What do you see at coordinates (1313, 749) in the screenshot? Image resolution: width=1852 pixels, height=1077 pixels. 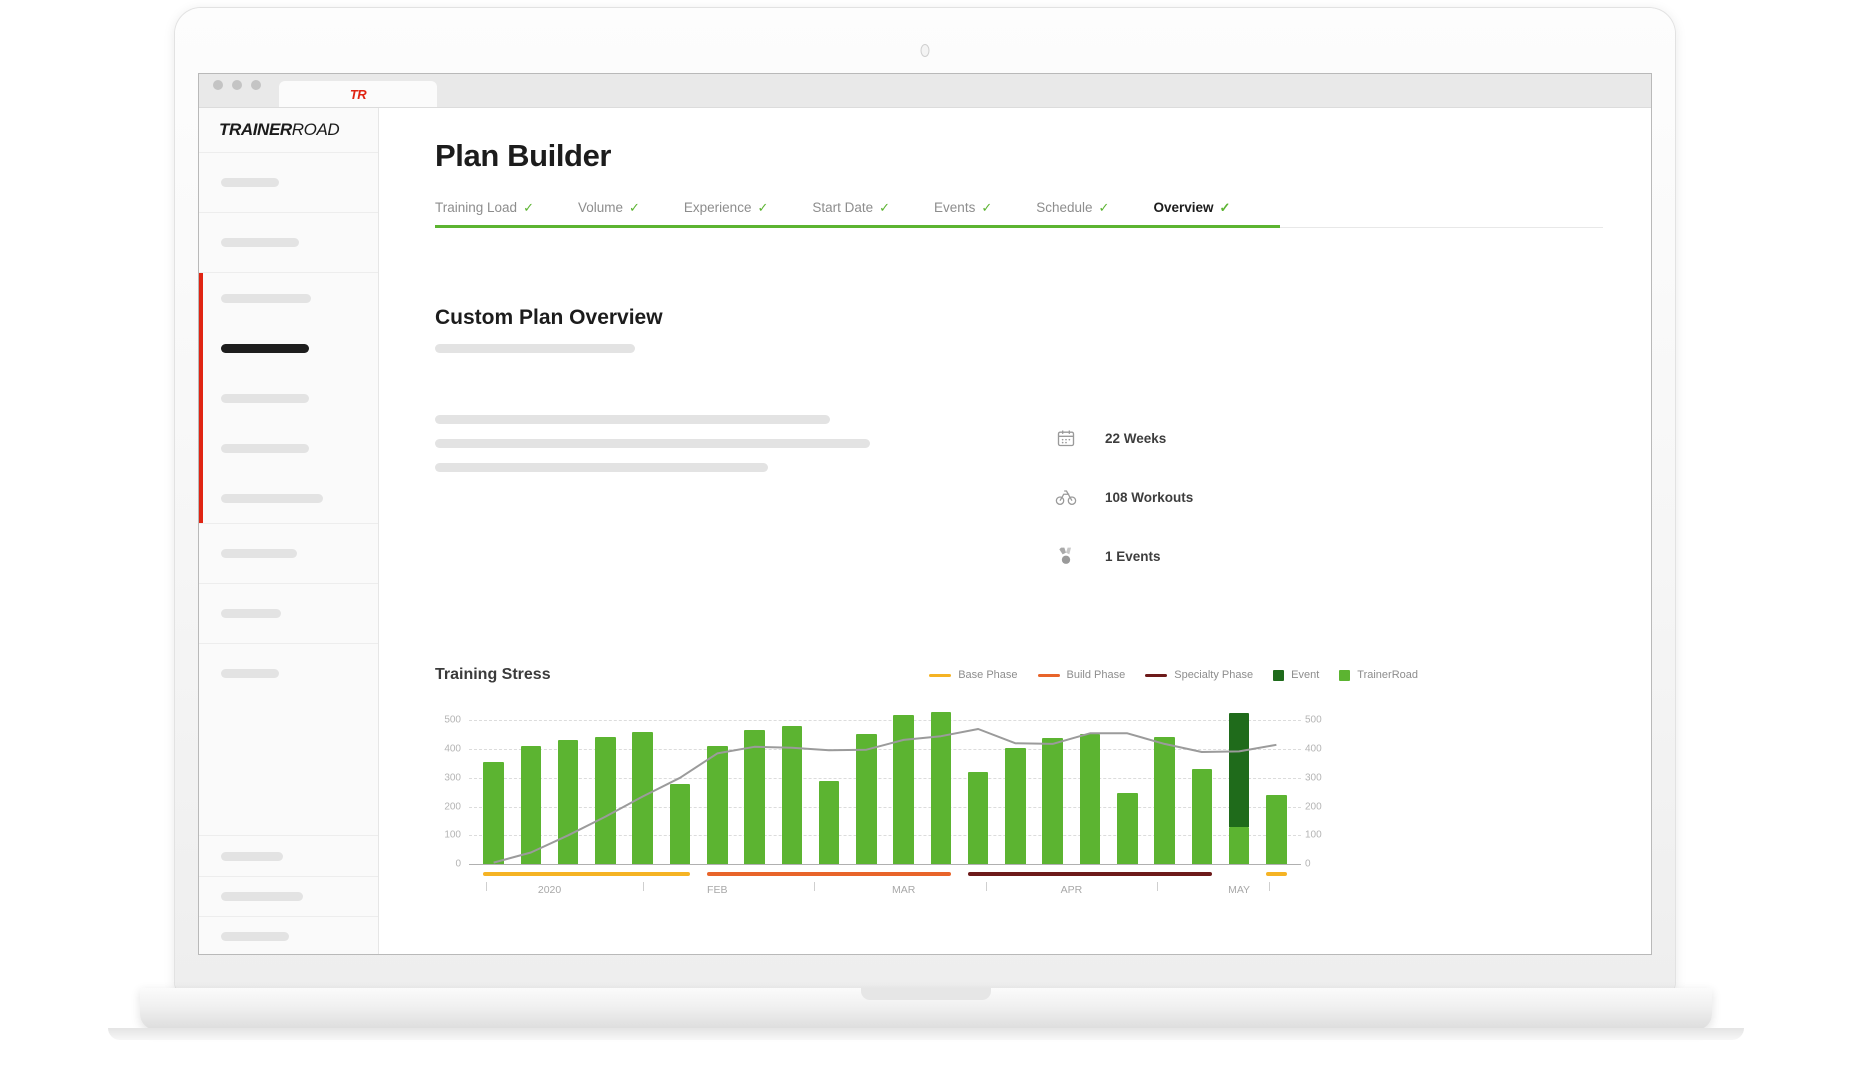 I see `y-axis-label-right-400: 400` at bounding box center [1313, 749].